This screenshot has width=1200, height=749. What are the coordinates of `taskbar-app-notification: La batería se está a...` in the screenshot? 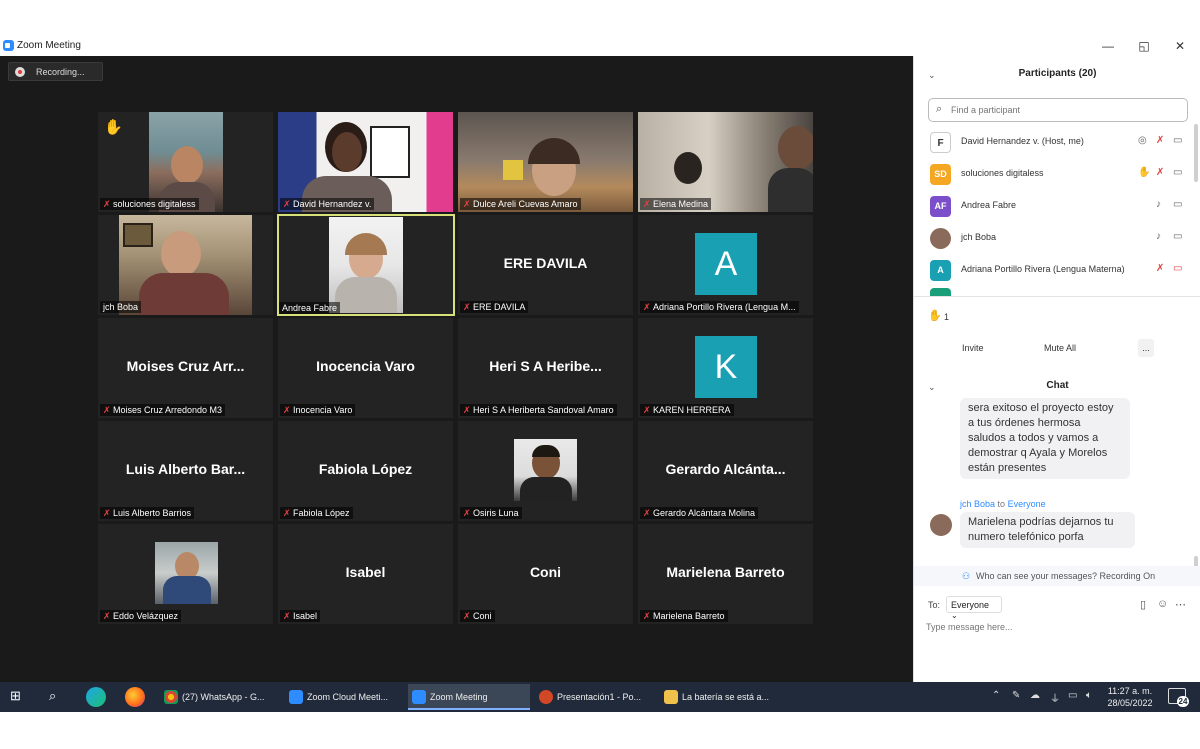 It's located at (722, 697).